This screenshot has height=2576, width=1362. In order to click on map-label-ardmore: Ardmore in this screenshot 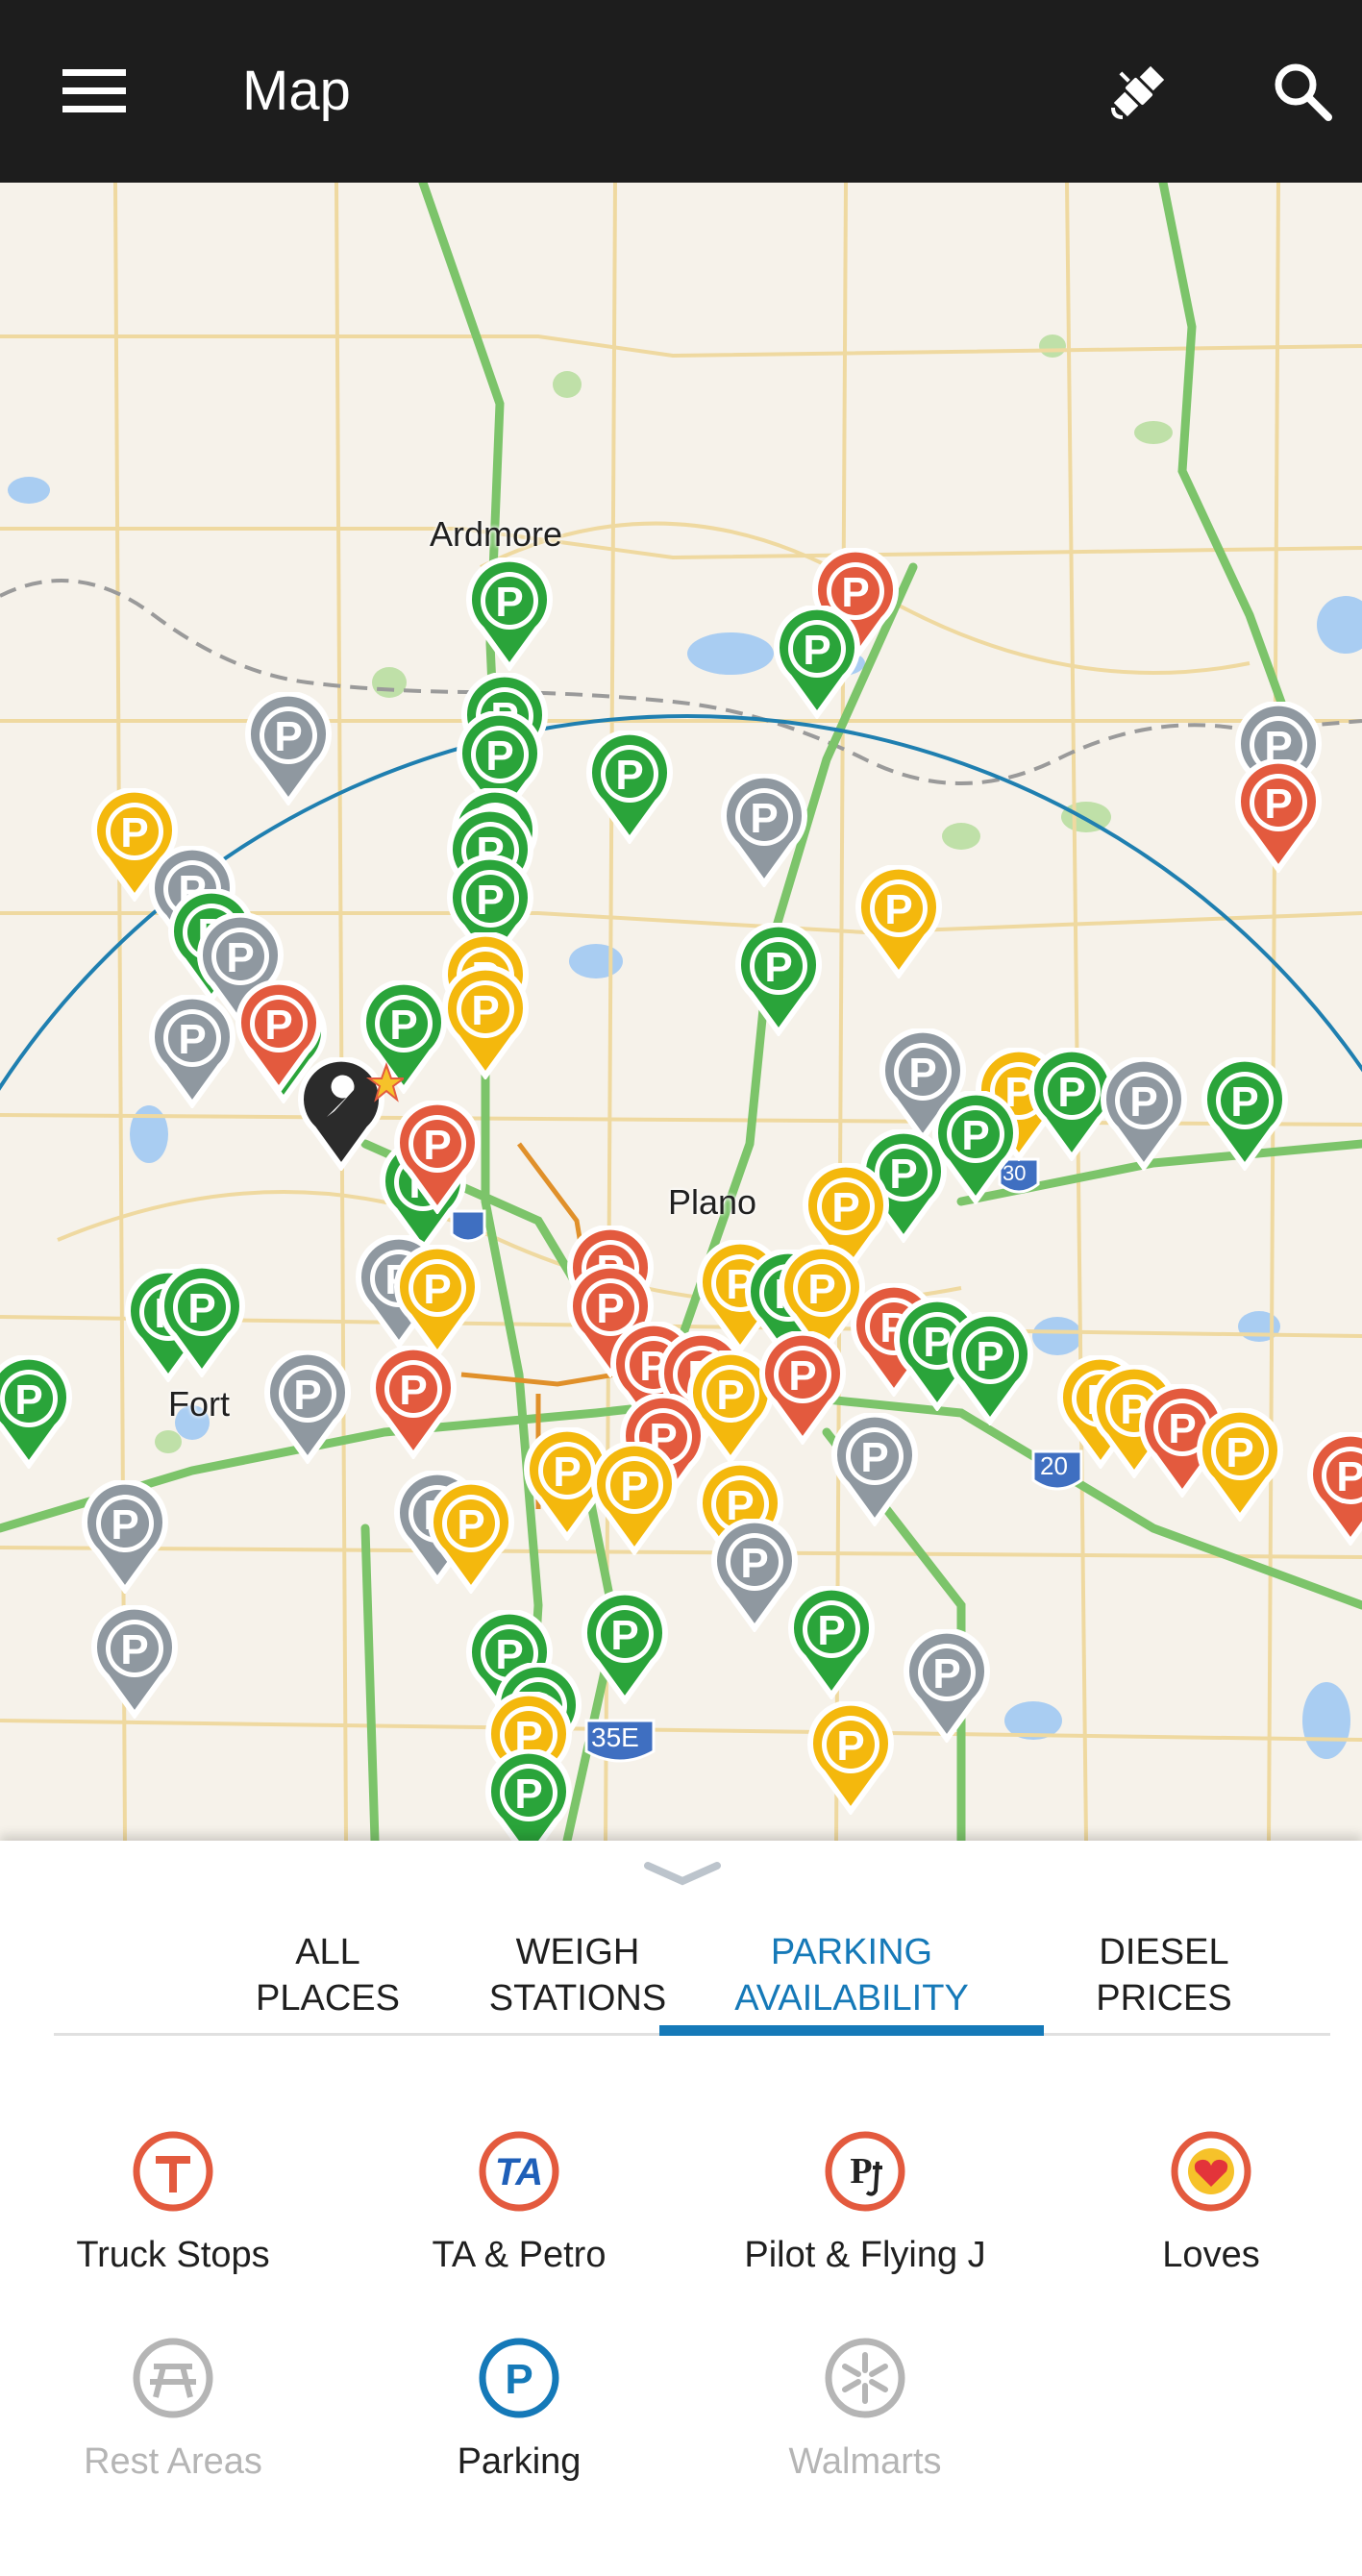, I will do `click(497, 534)`.